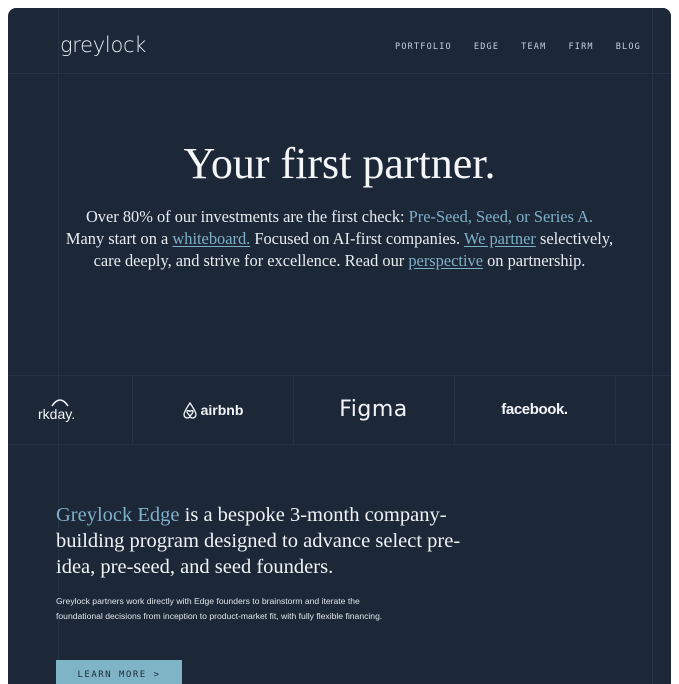 The image size is (679, 684). Describe the element at coordinates (518, 47) in the screenshot. I see `main-nav: PORTFOLIO EDGE TEAM FIRM BLOG` at that location.